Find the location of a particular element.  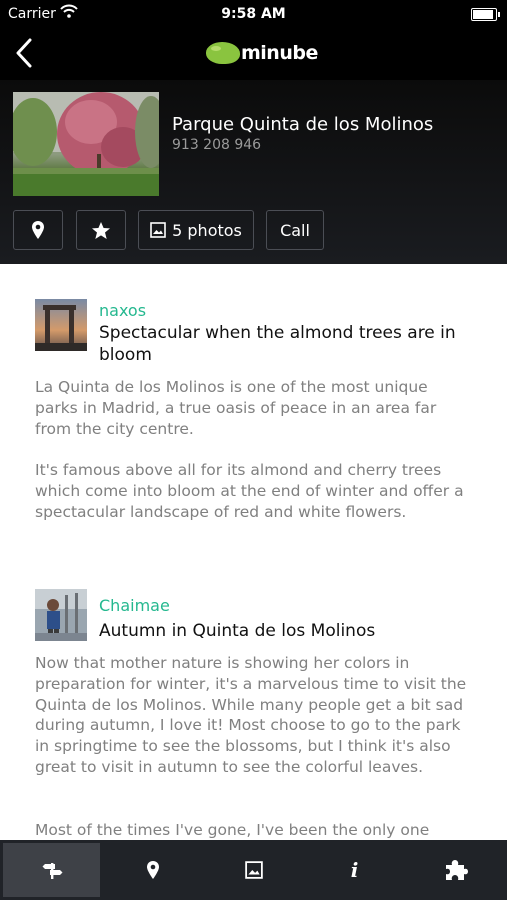

star-icon is located at coordinates (101, 230).